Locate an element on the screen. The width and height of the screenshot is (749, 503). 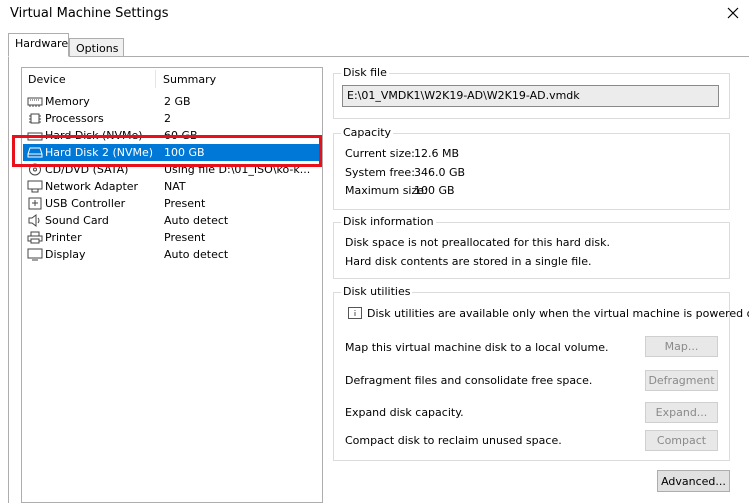
group-title: Disk file is located at coordinates (365, 72).